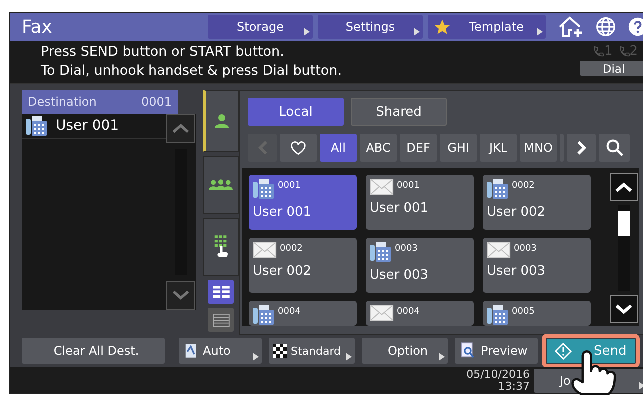  I want to click on function-button: Standard, so click(312, 351).